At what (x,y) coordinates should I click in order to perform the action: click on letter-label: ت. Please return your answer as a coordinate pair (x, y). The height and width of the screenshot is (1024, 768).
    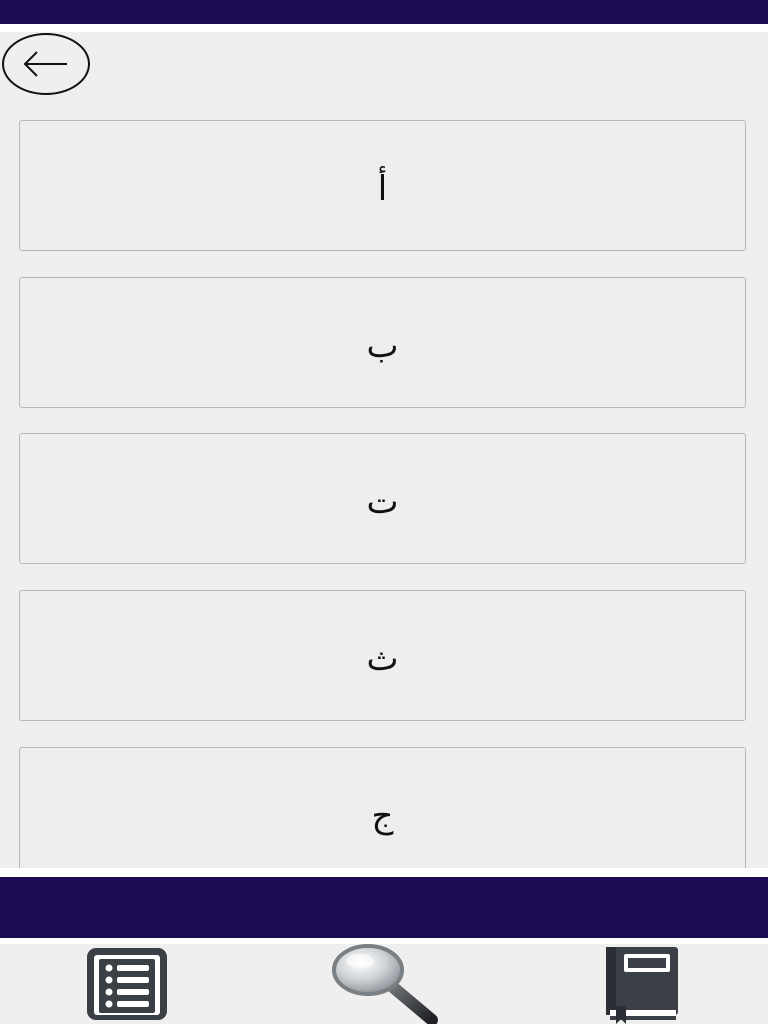
    Looking at the image, I should click on (382, 501).